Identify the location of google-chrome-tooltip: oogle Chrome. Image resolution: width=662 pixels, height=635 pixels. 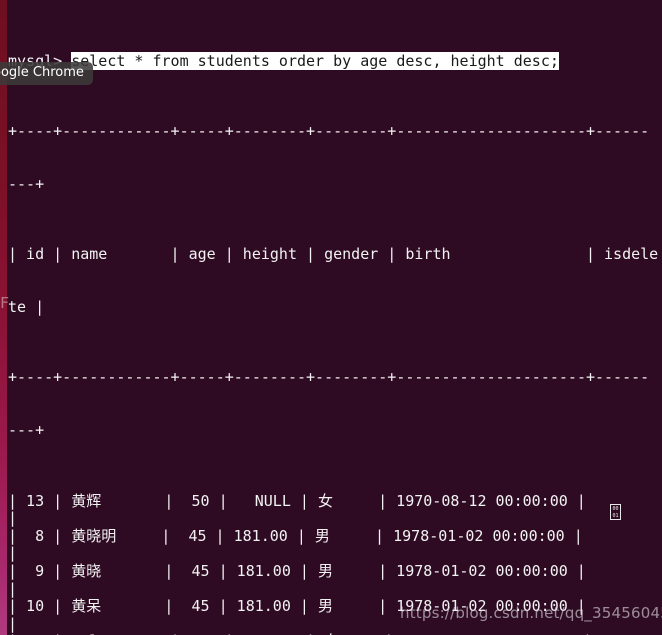
(46, 73).